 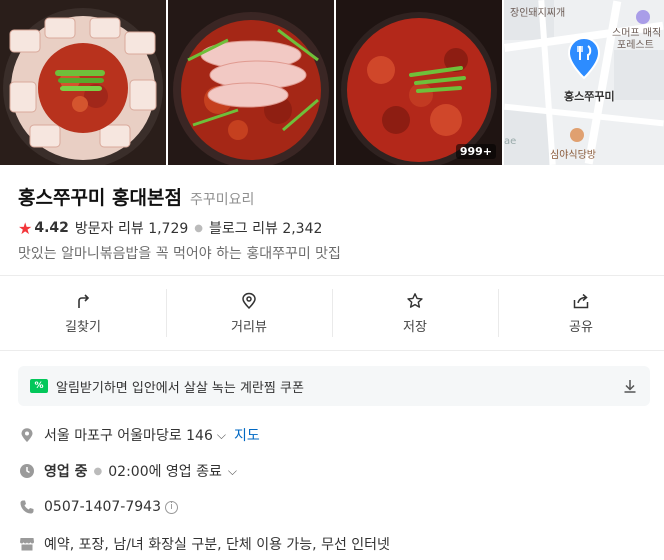 What do you see at coordinates (83, 327) in the screenshot?
I see `directions-label: 길찾기` at bounding box center [83, 327].